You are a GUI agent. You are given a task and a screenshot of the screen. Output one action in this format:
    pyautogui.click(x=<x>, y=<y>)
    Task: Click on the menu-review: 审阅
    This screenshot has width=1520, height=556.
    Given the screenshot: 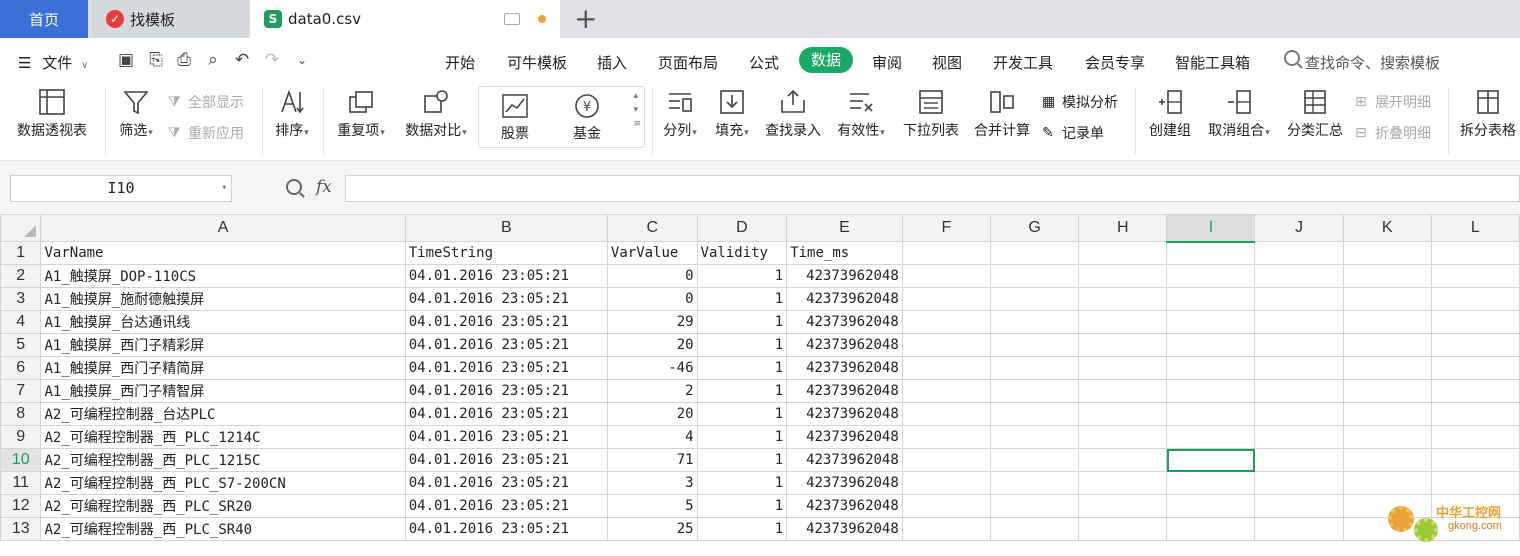 What is the action you would take?
    pyautogui.click(x=887, y=62)
    